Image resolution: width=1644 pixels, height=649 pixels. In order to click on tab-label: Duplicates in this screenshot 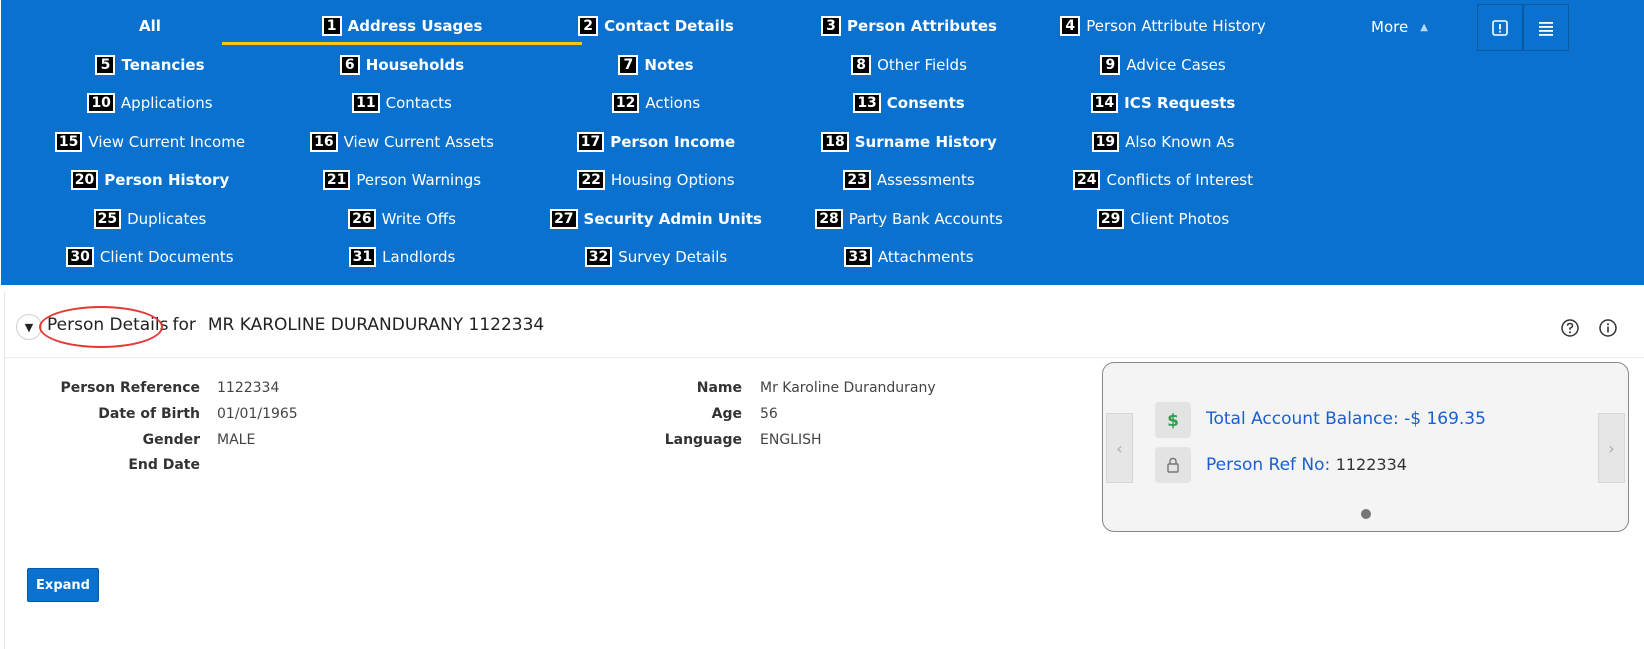, I will do `click(167, 219)`.